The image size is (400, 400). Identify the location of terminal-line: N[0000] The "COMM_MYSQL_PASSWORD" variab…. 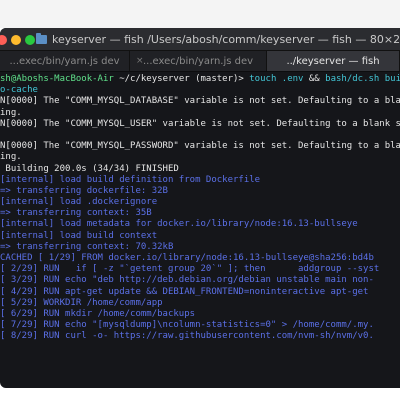
(200, 146).